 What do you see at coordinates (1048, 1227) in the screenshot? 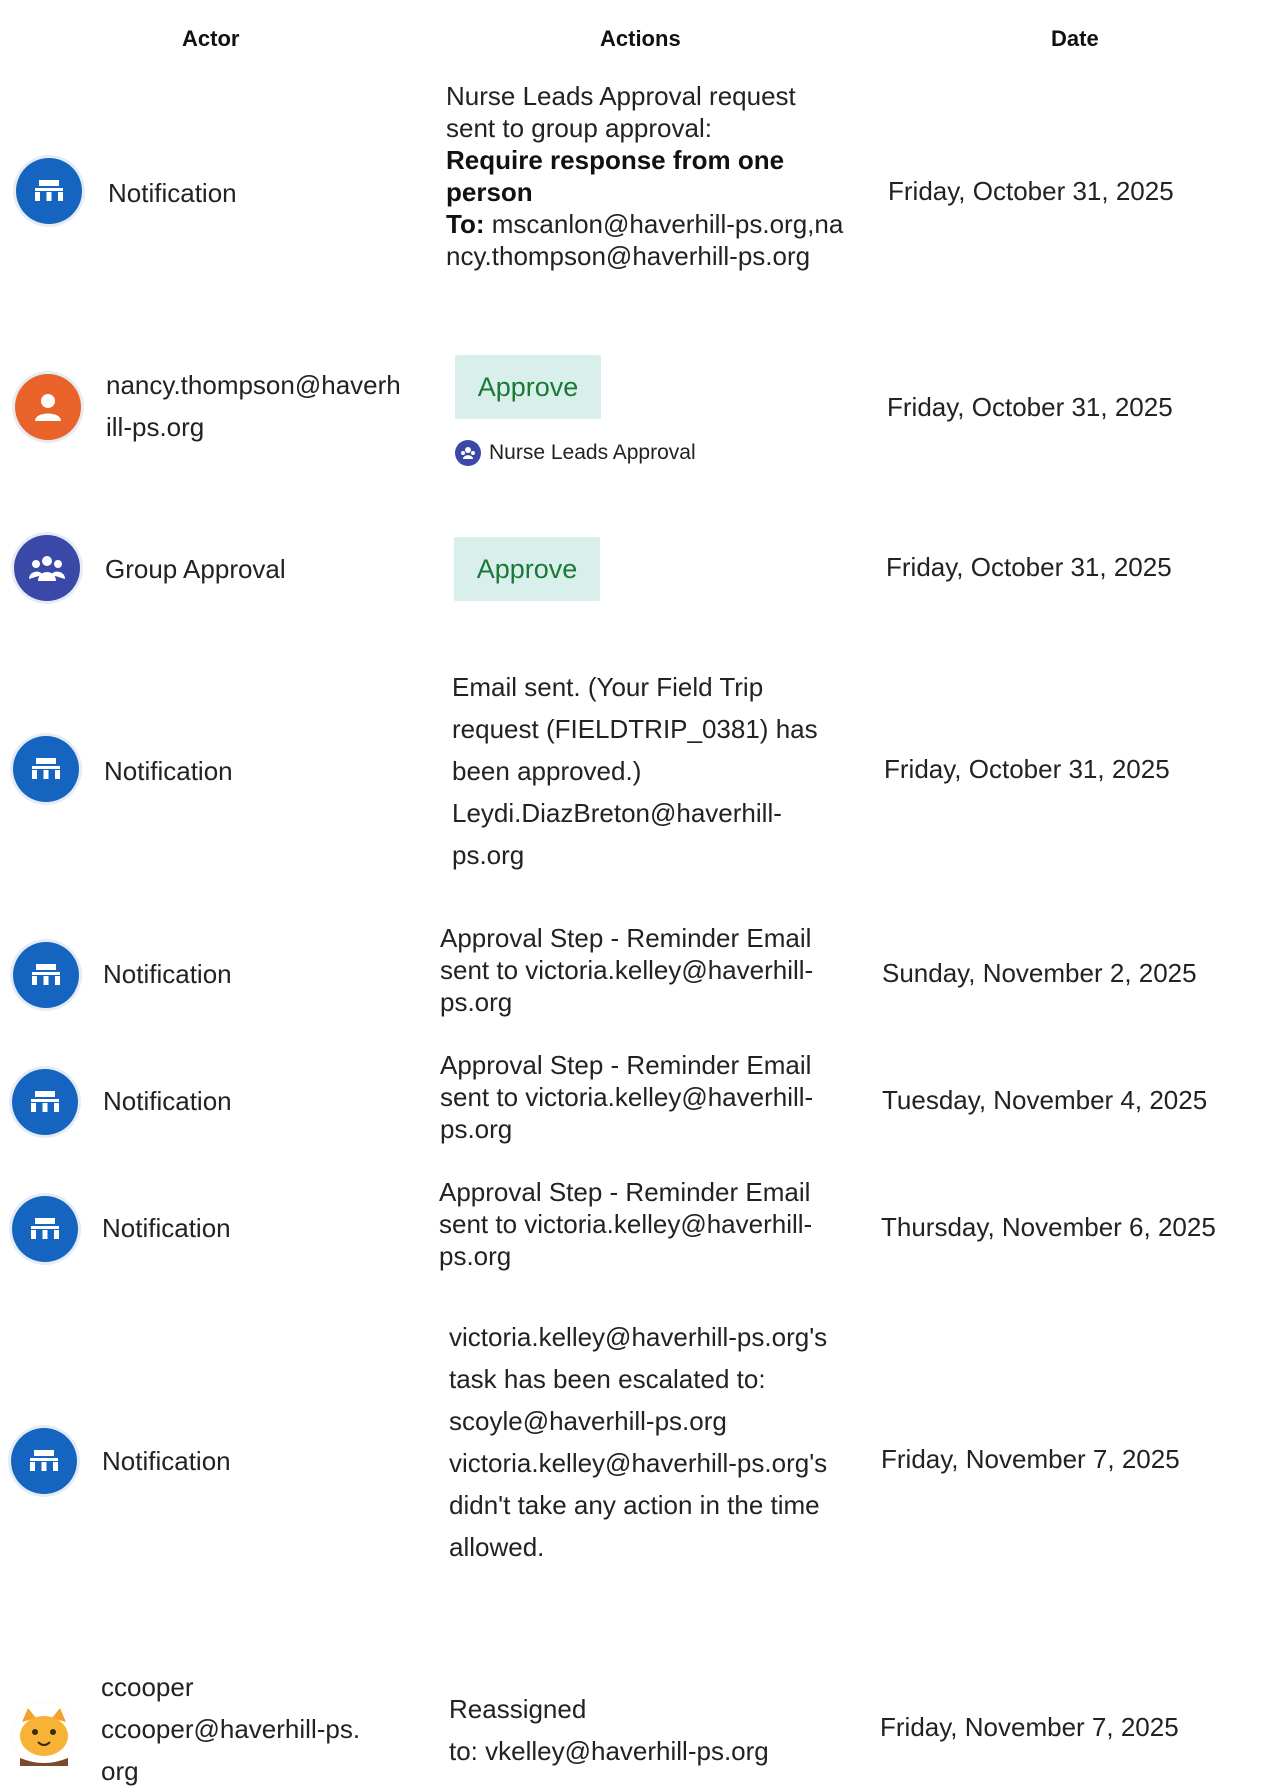
I see `row-date: Thursday, November 6, 2025` at bounding box center [1048, 1227].